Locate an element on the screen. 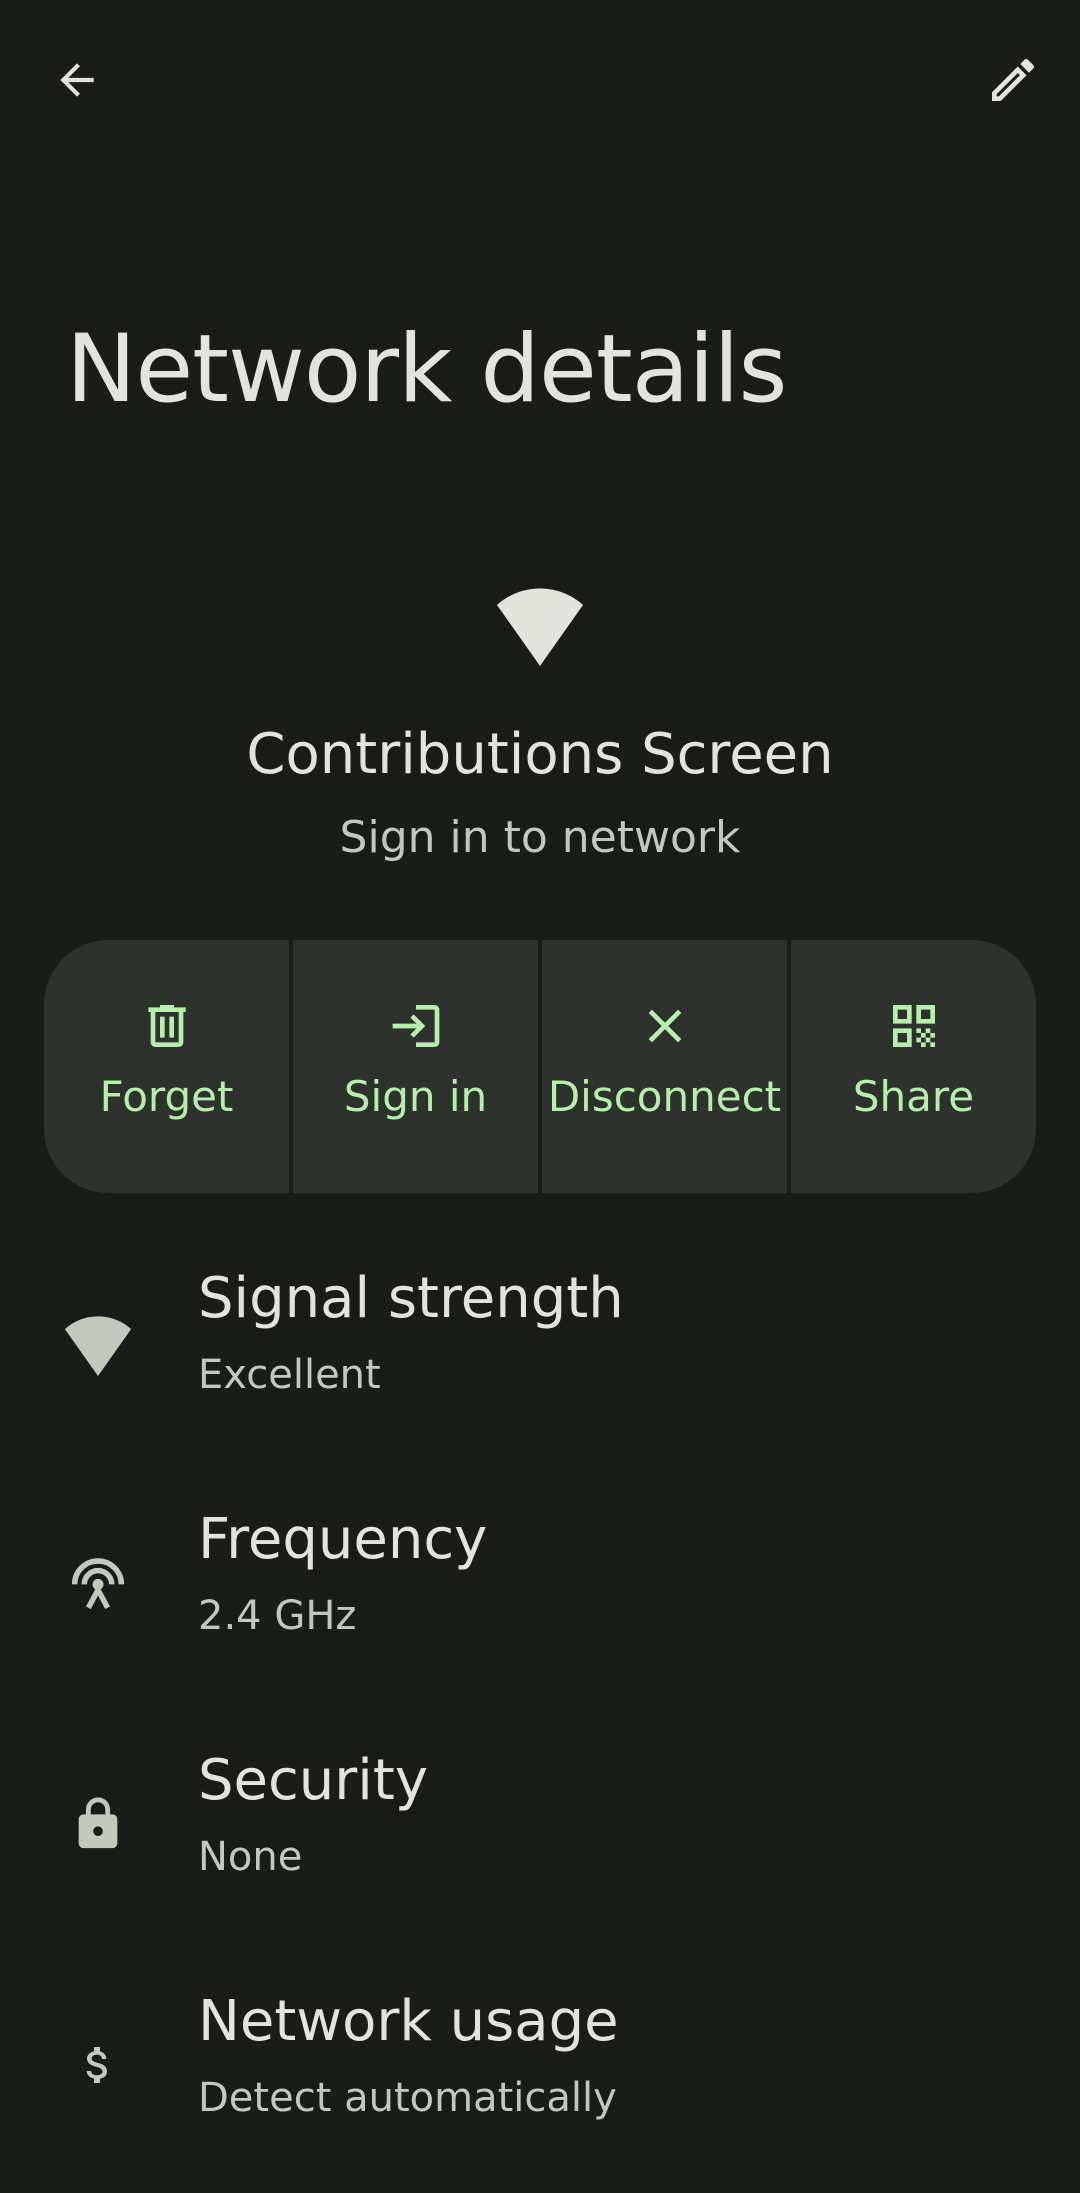 Image resolution: width=1080 pixels, height=2193 pixels. forget-button: Forget is located at coordinates (166, 1066).